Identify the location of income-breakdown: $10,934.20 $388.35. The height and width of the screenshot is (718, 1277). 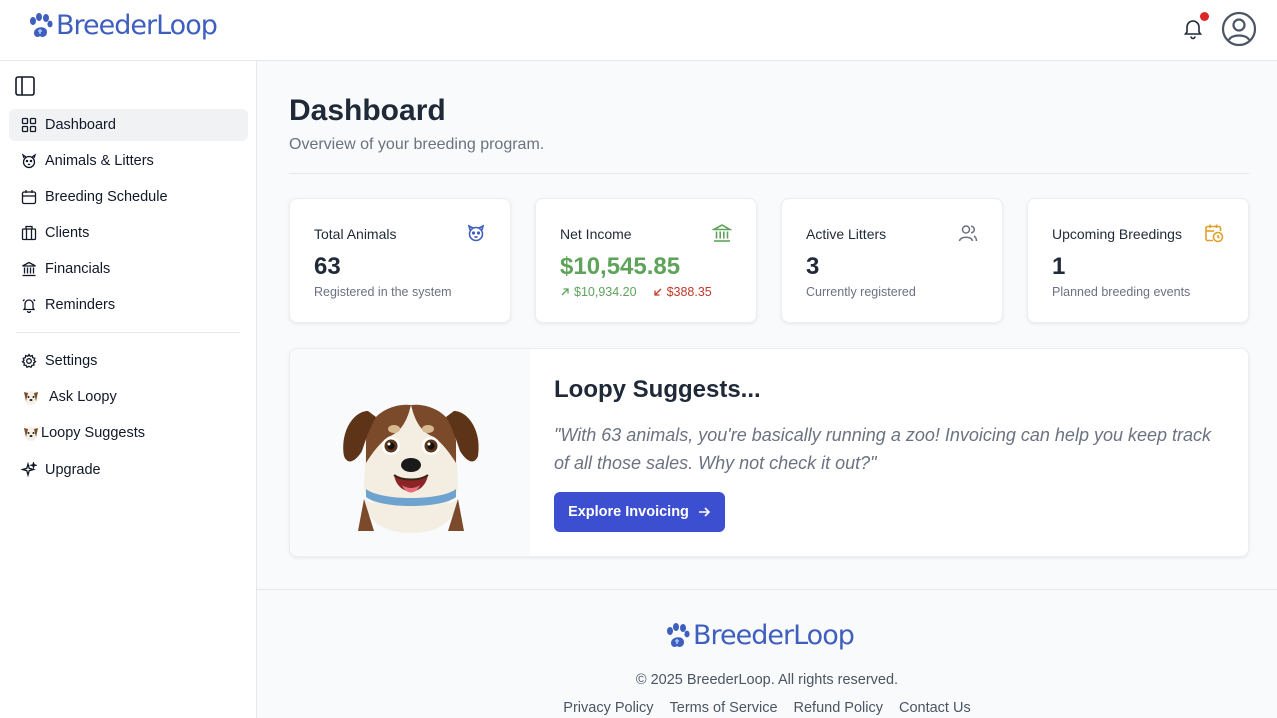
(636, 292).